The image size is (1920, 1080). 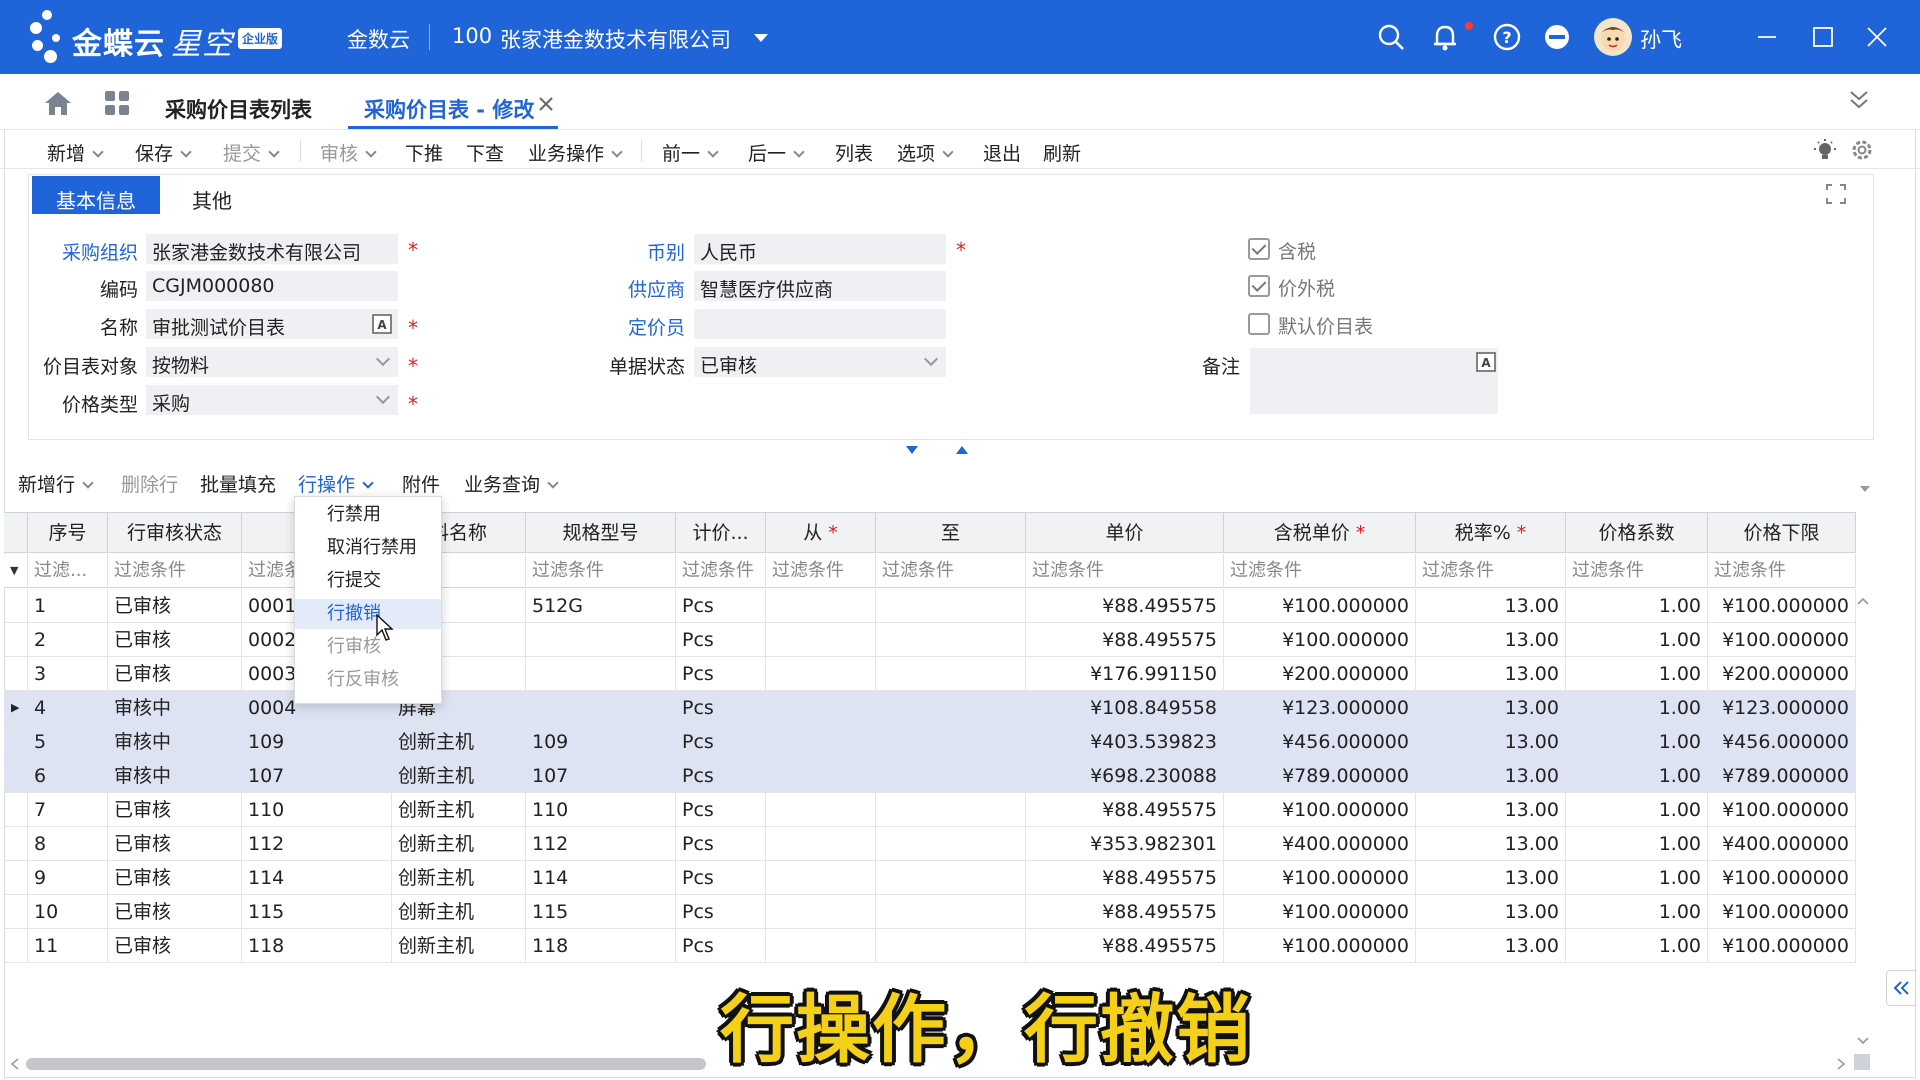 I want to click on table-cell: ¥200.000000, so click(x=1782, y=674).